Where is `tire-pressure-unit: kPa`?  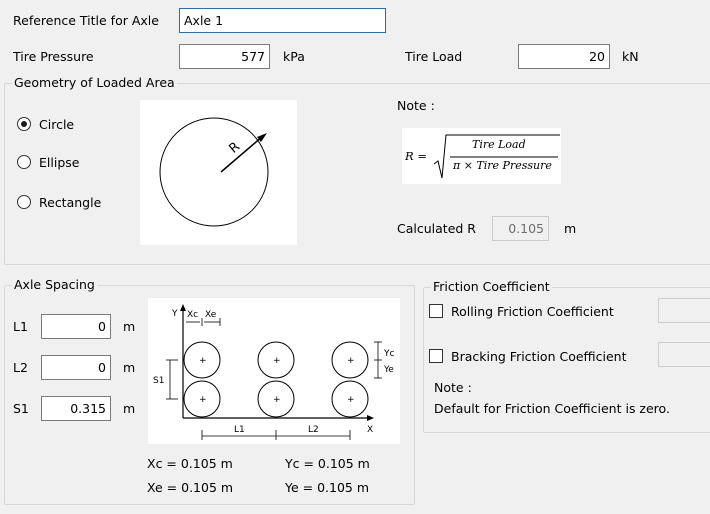 tire-pressure-unit: kPa is located at coordinates (294, 56).